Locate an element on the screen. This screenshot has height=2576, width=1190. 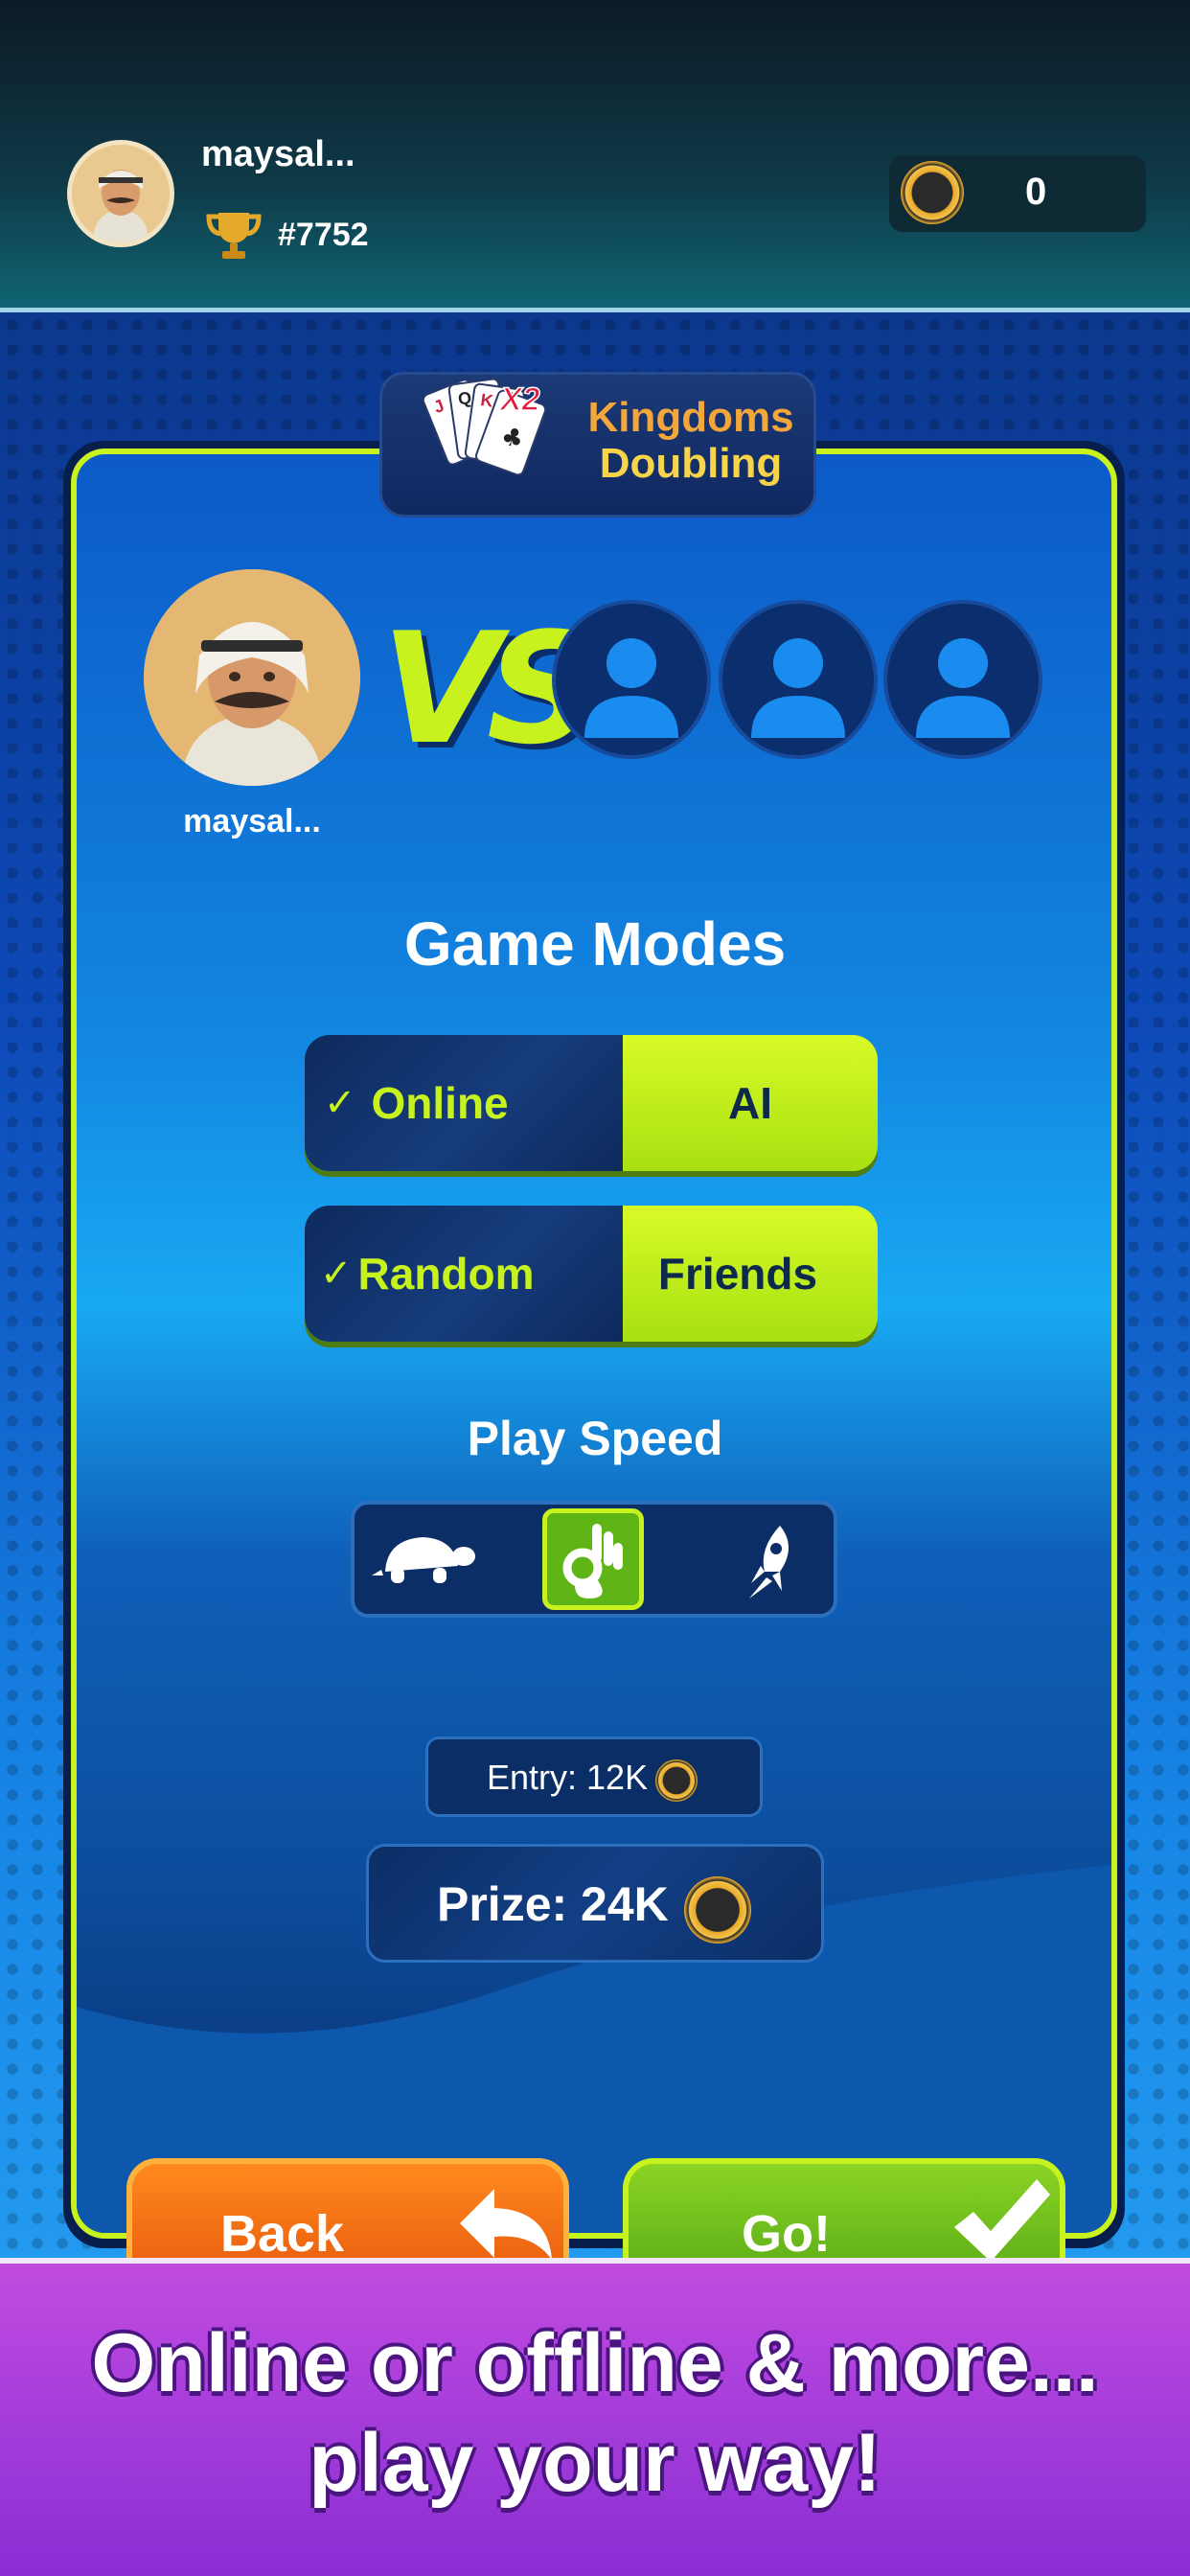
game-title: Kingdoms Doubling is located at coordinates (691, 441).